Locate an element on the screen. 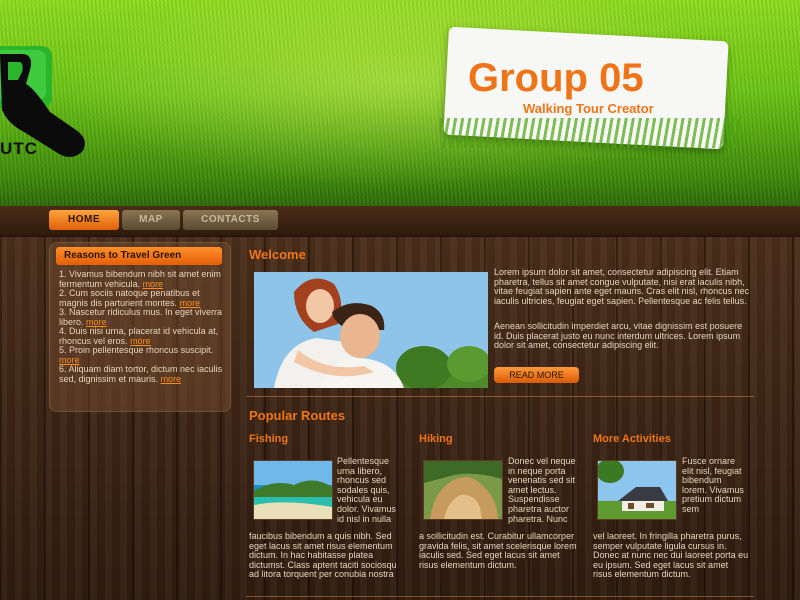 The width and height of the screenshot is (800, 600). rock-photo-icon is located at coordinates (463, 490).